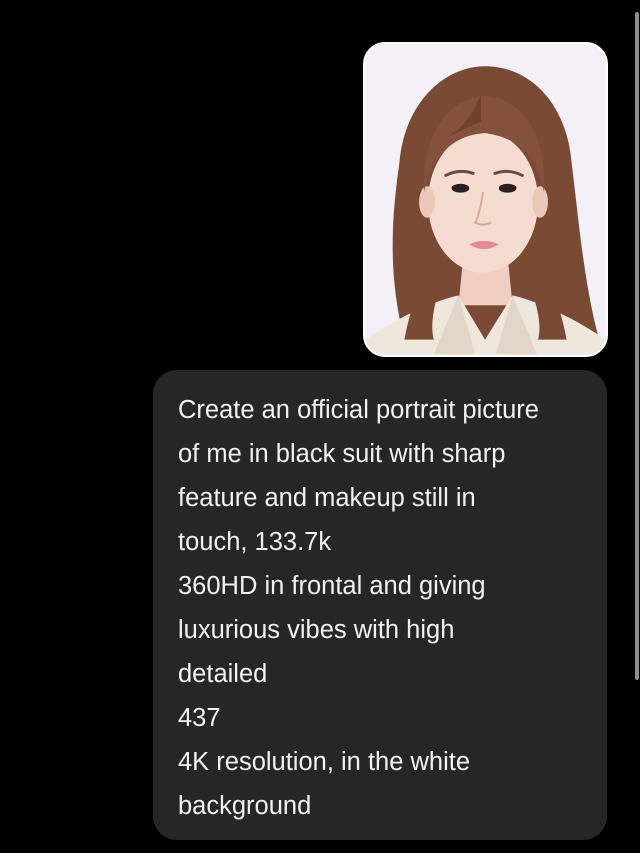 The image size is (640, 853). I want to click on message-line: touch, 133.7k, so click(255, 542).